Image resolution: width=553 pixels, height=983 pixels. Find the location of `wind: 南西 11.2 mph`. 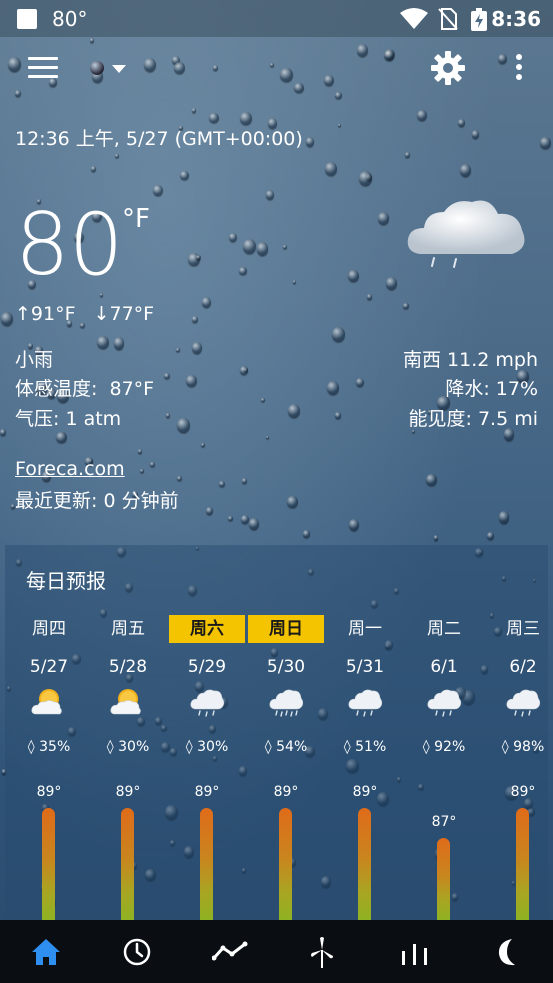

wind: 南西 11.2 mph is located at coordinates (470, 360).